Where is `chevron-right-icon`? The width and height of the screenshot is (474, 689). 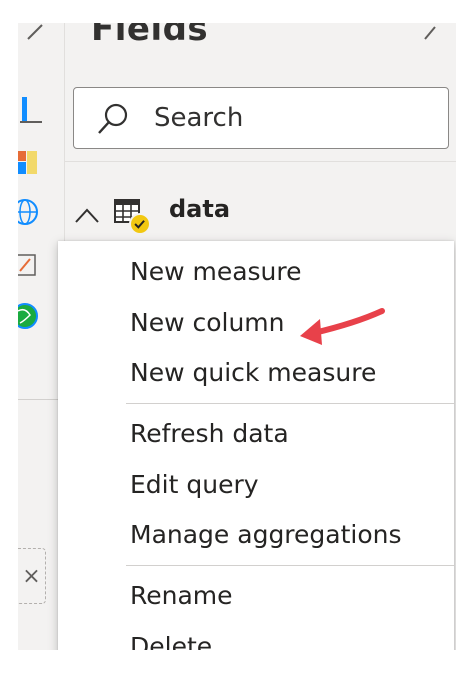 chevron-right-icon is located at coordinates (430, 35).